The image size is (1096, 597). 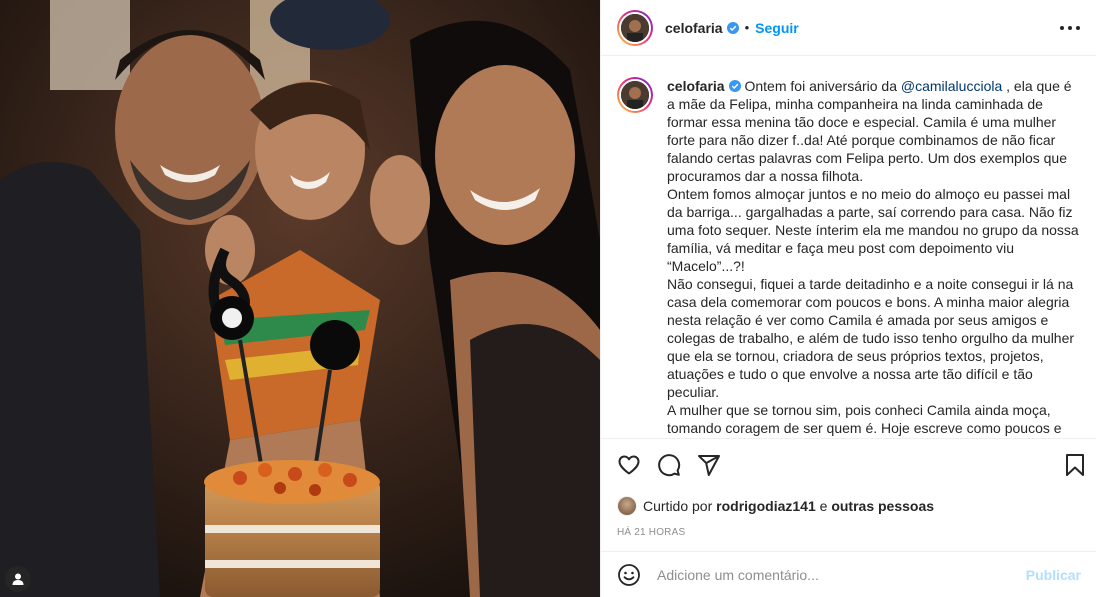 I want to click on user-tag-icon, so click(x=18, y=579).